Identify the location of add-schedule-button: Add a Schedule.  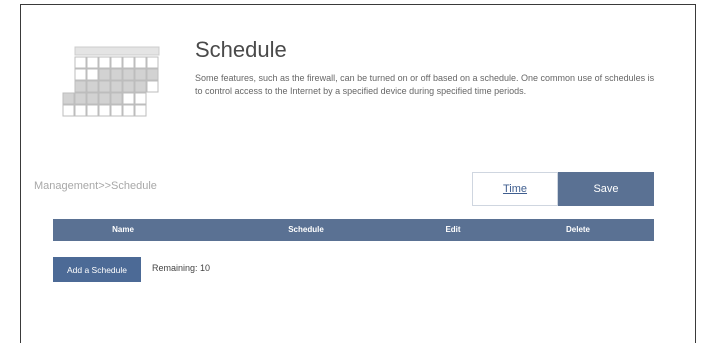
(97, 269).